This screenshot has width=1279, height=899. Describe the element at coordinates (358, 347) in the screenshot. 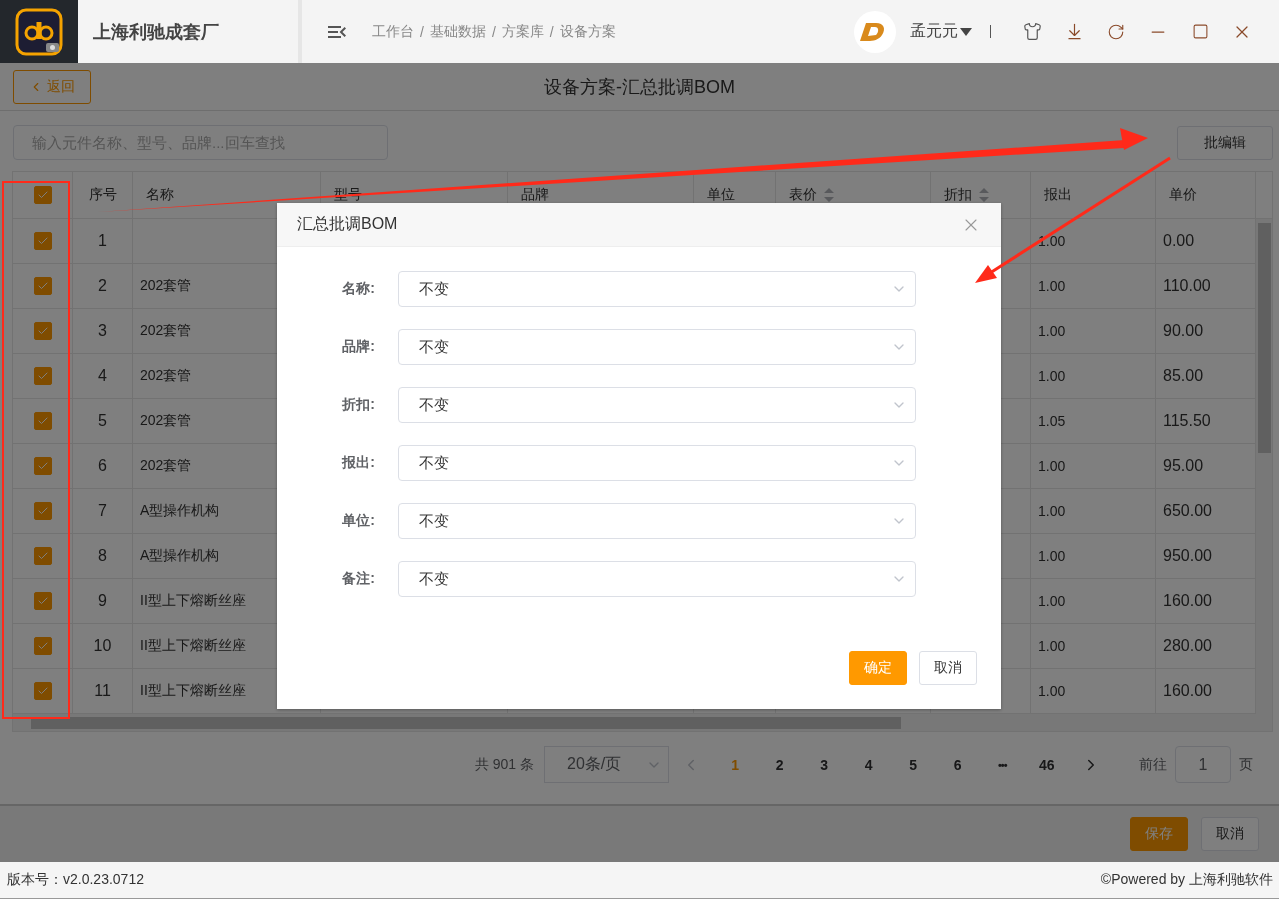

I see `field-label: 品牌:` at that location.